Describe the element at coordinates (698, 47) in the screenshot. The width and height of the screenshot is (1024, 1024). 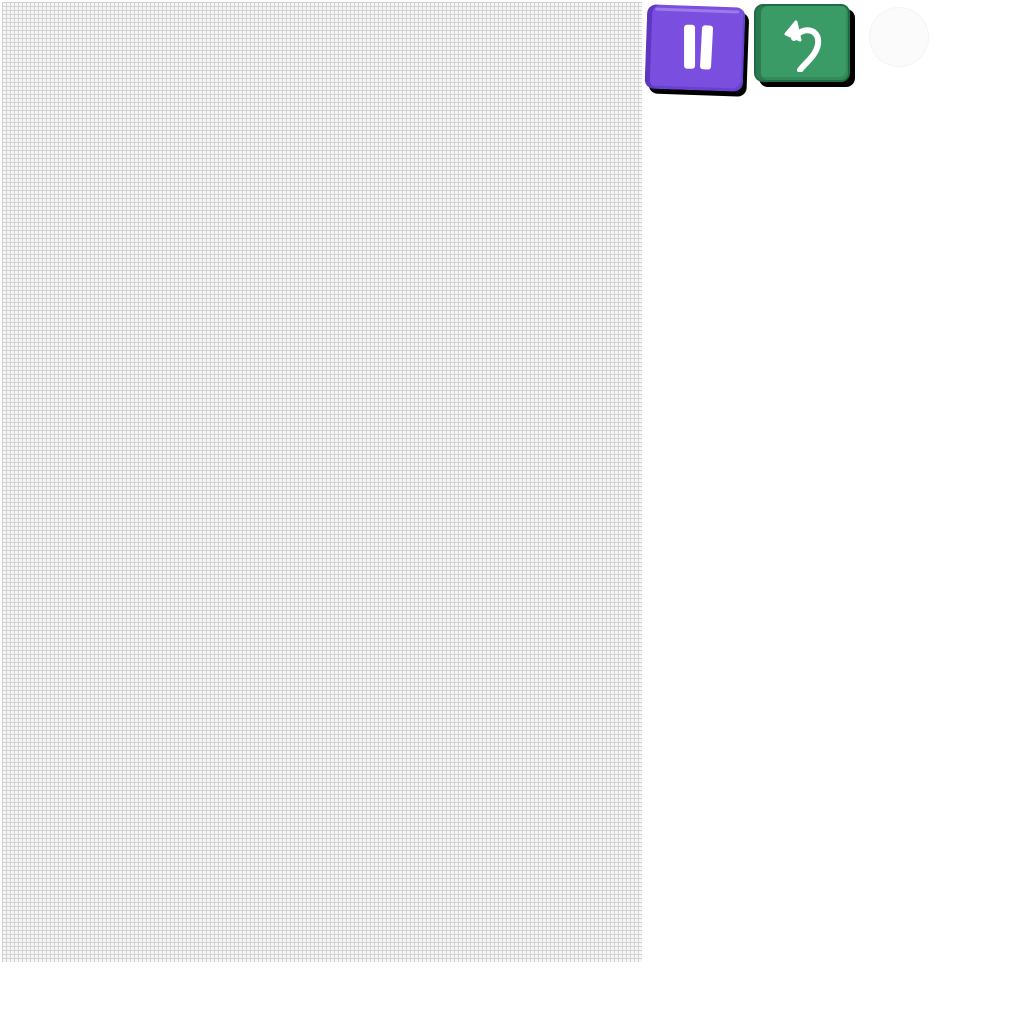
I see `pause-icon` at that location.